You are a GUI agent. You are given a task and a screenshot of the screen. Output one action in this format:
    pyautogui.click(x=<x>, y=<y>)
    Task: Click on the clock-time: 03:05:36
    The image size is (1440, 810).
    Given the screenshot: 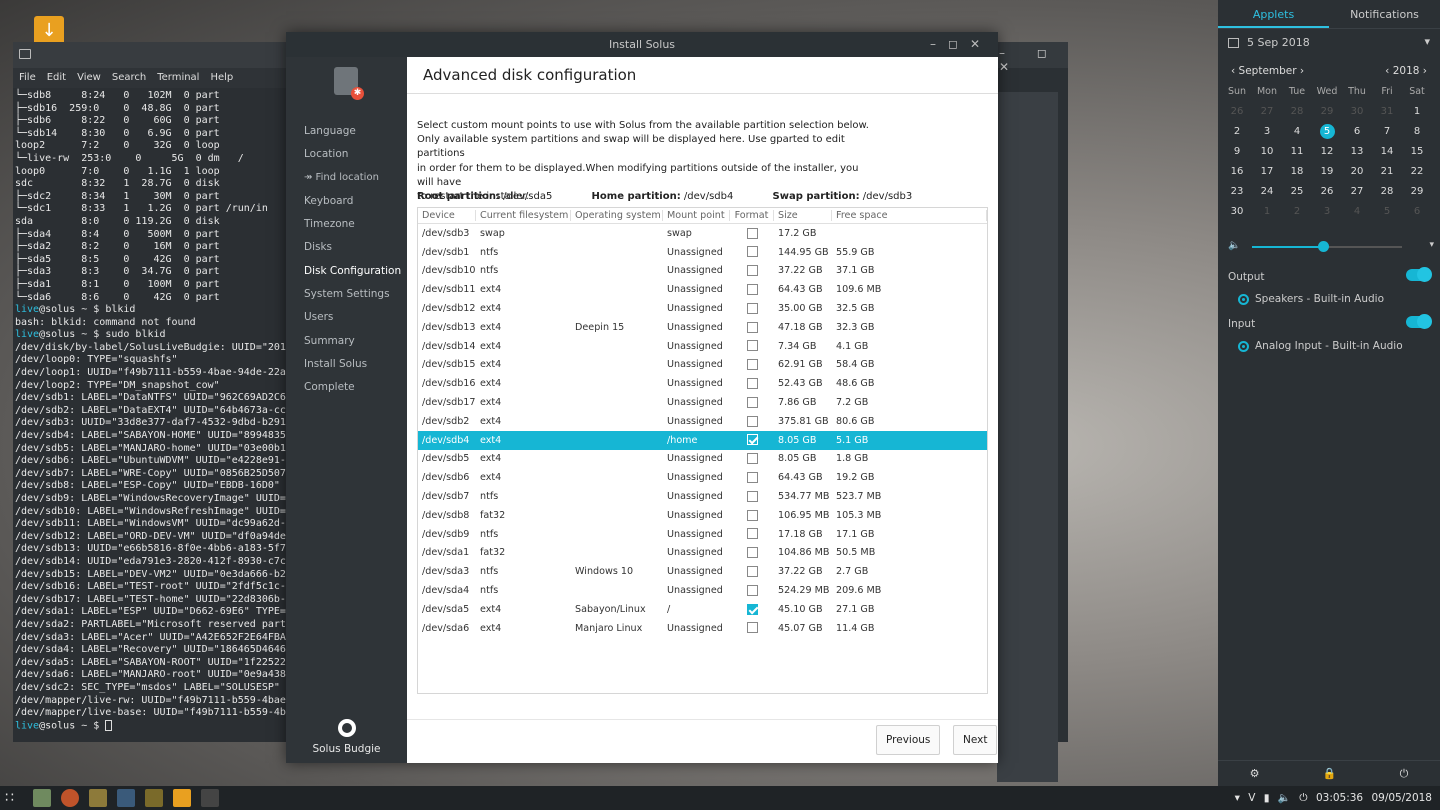 What is the action you would take?
    pyautogui.click(x=1339, y=798)
    